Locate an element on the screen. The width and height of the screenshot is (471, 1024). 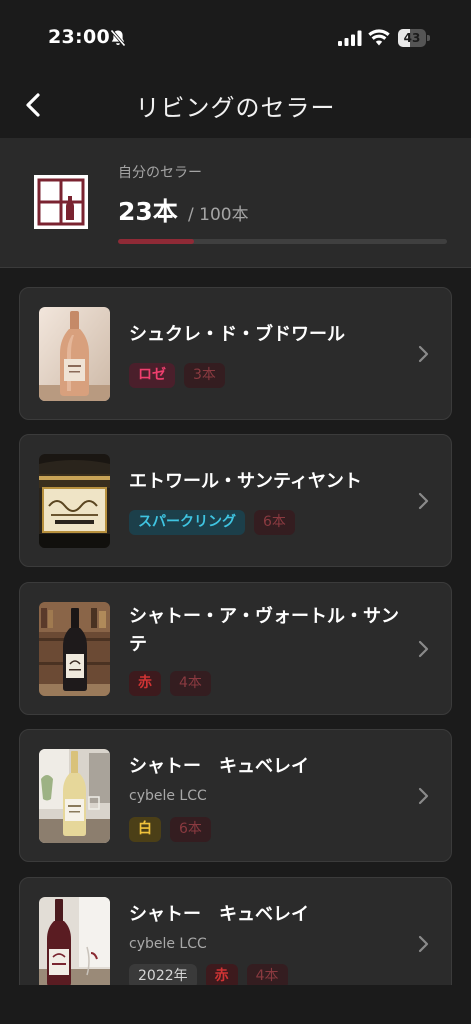
capacity-progress-fill is located at coordinates (156, 241).